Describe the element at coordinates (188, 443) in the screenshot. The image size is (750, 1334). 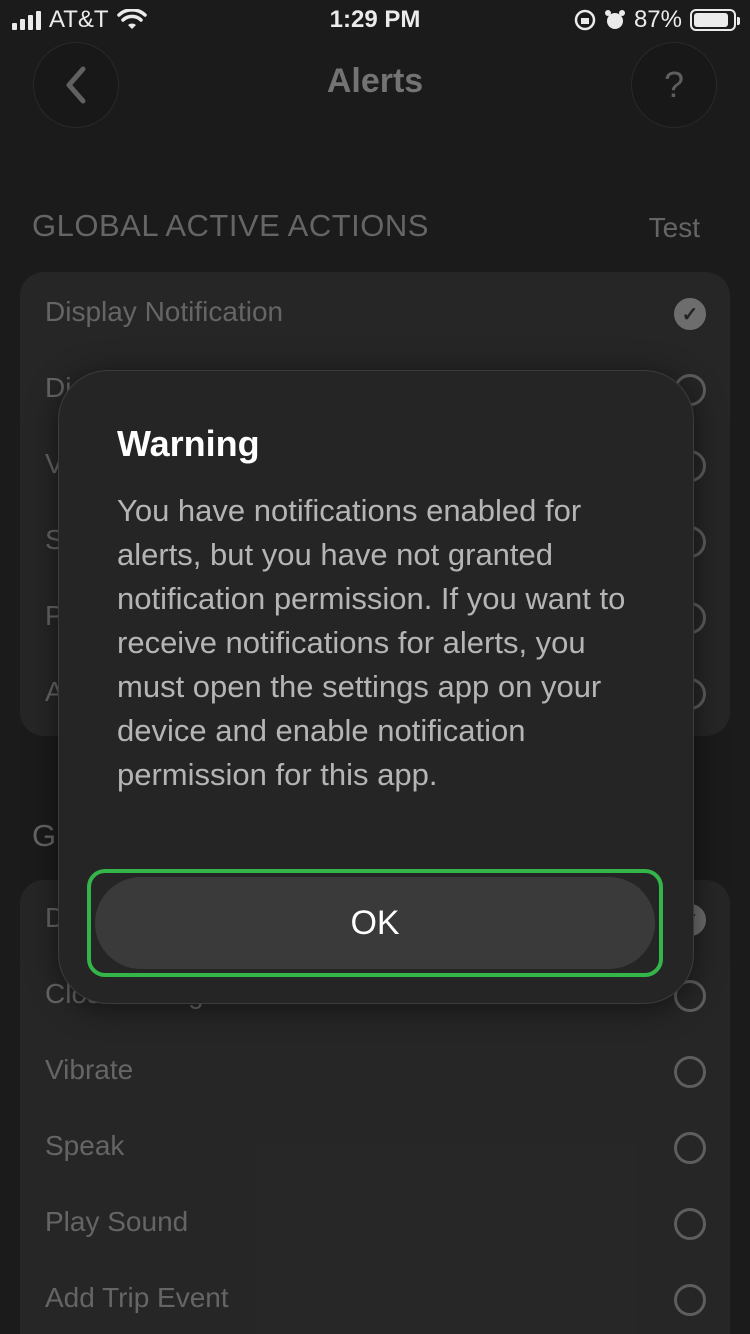
I see `dialog-title: Warning` at that location.